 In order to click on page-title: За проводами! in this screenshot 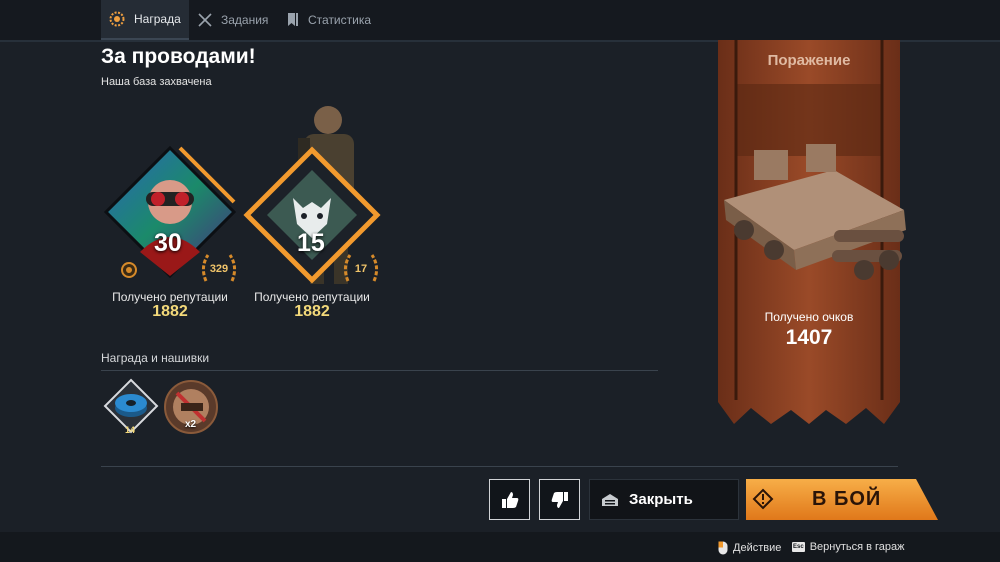, I will do `click(178, 56)`.